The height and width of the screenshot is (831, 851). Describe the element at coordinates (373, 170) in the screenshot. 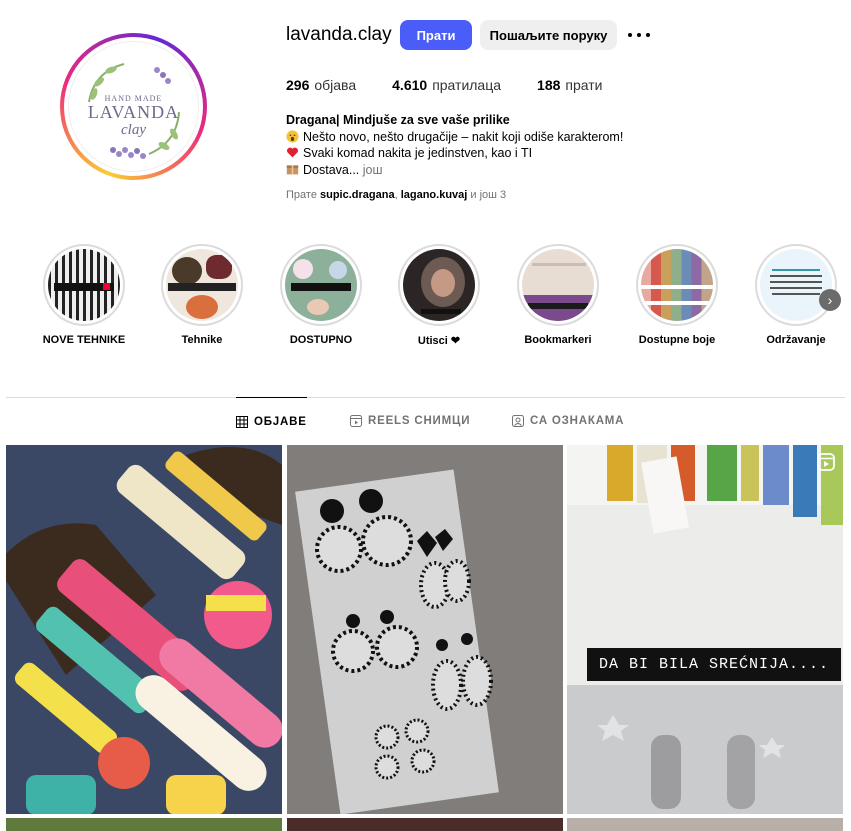

I see `bio-more-link: још` at that location.